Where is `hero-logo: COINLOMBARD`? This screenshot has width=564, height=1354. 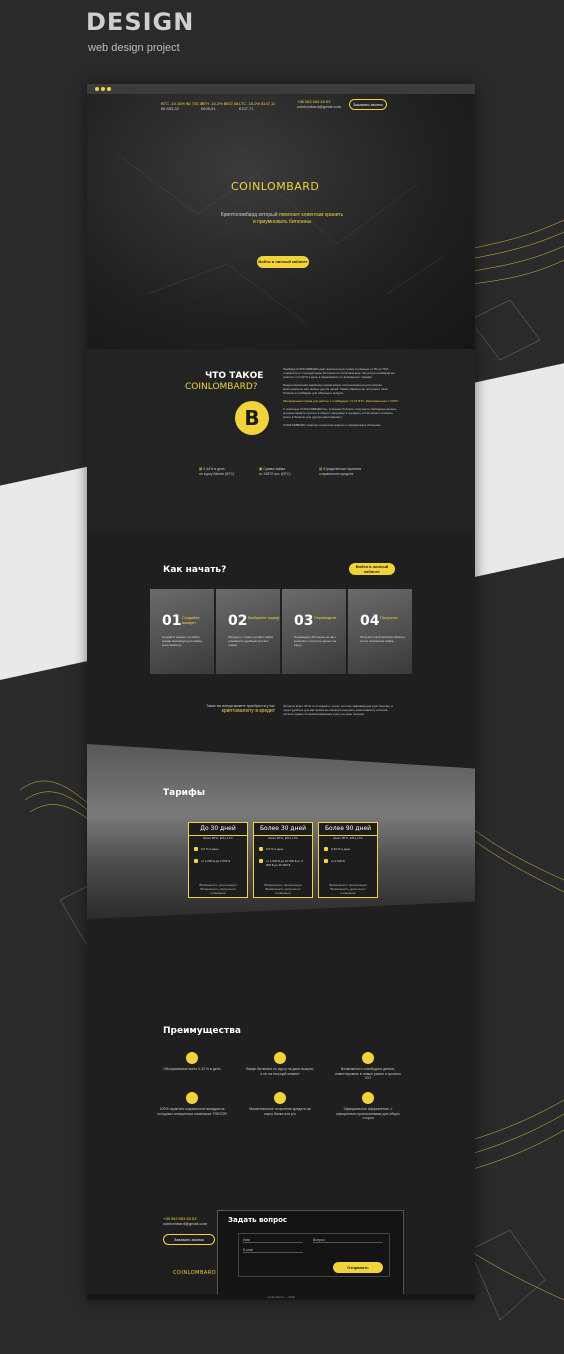 hero-logo: COINLOMBARD is located at coordinates (275, 186).